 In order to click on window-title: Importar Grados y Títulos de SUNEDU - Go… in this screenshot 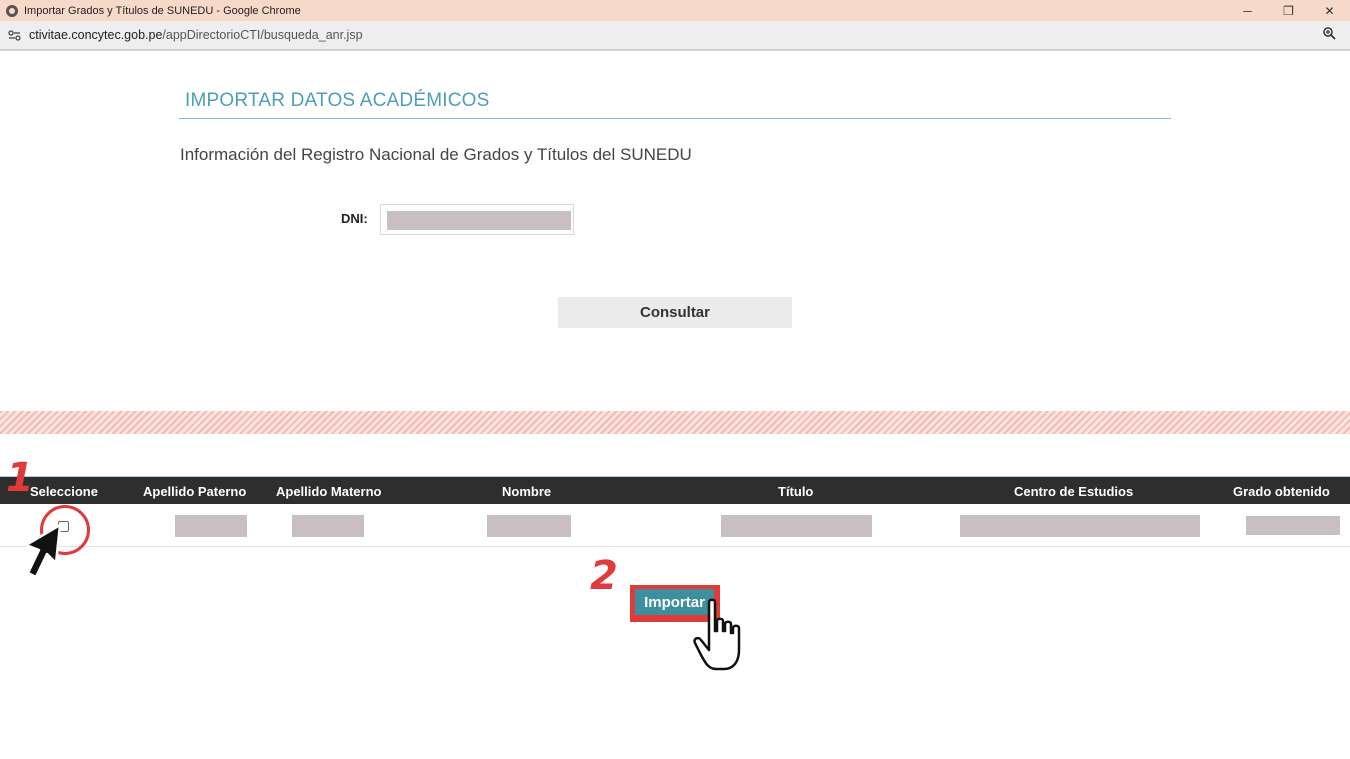, I will do `click(162, 10)`.